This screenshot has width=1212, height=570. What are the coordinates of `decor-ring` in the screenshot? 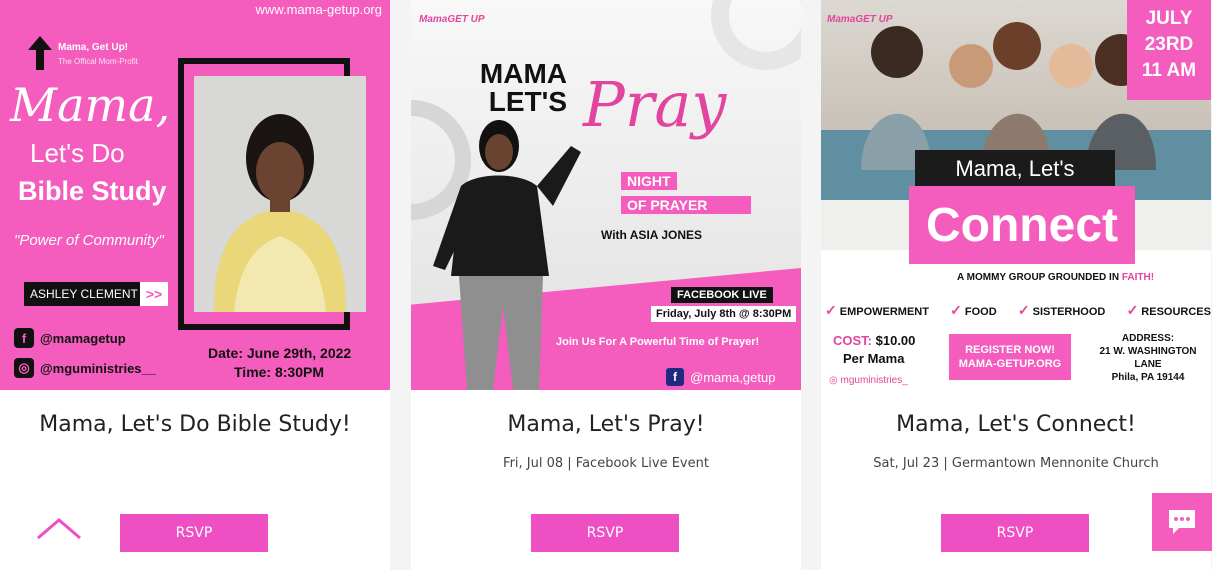 It's located at (756, 35).